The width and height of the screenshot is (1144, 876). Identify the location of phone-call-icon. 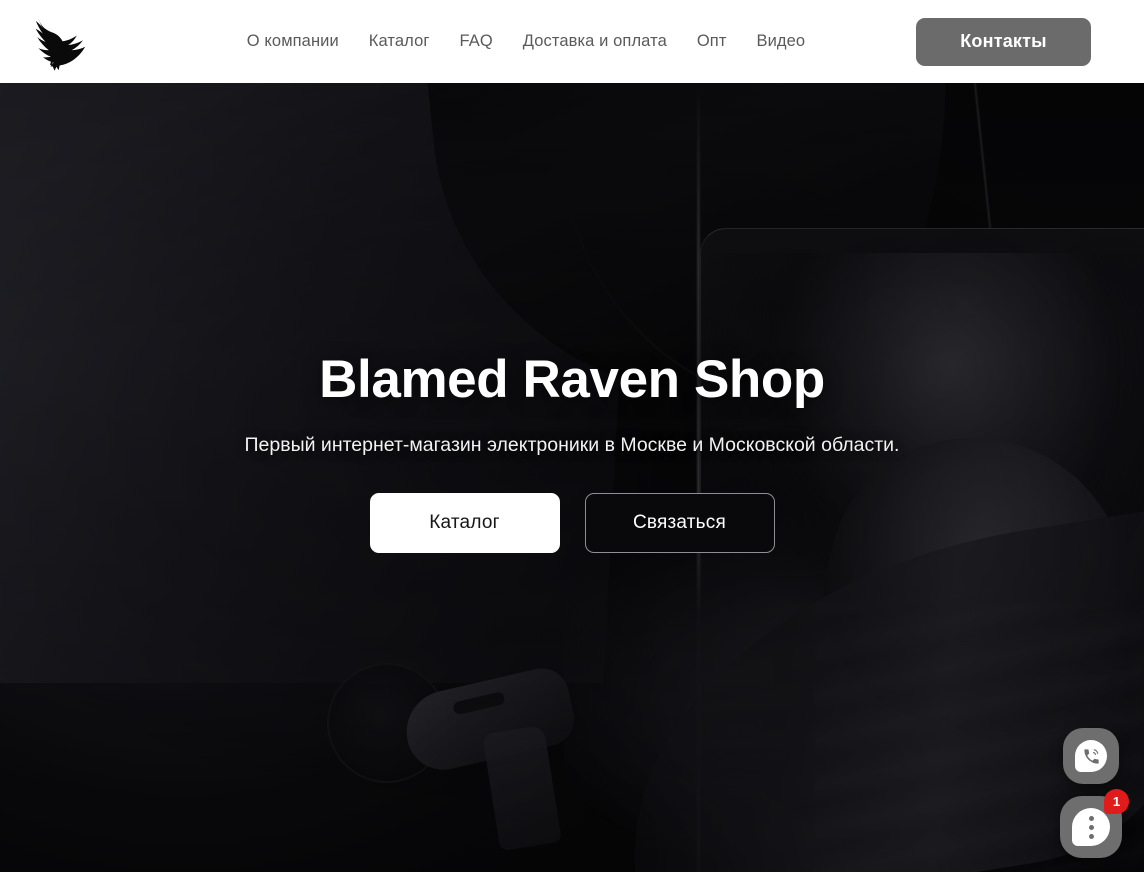
(1091, 756).